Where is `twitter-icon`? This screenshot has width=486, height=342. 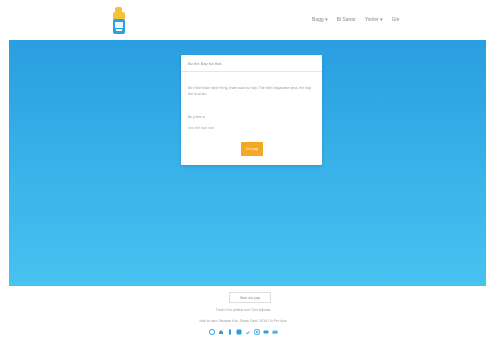 twitter-icon is located at coordinates (248, 332).